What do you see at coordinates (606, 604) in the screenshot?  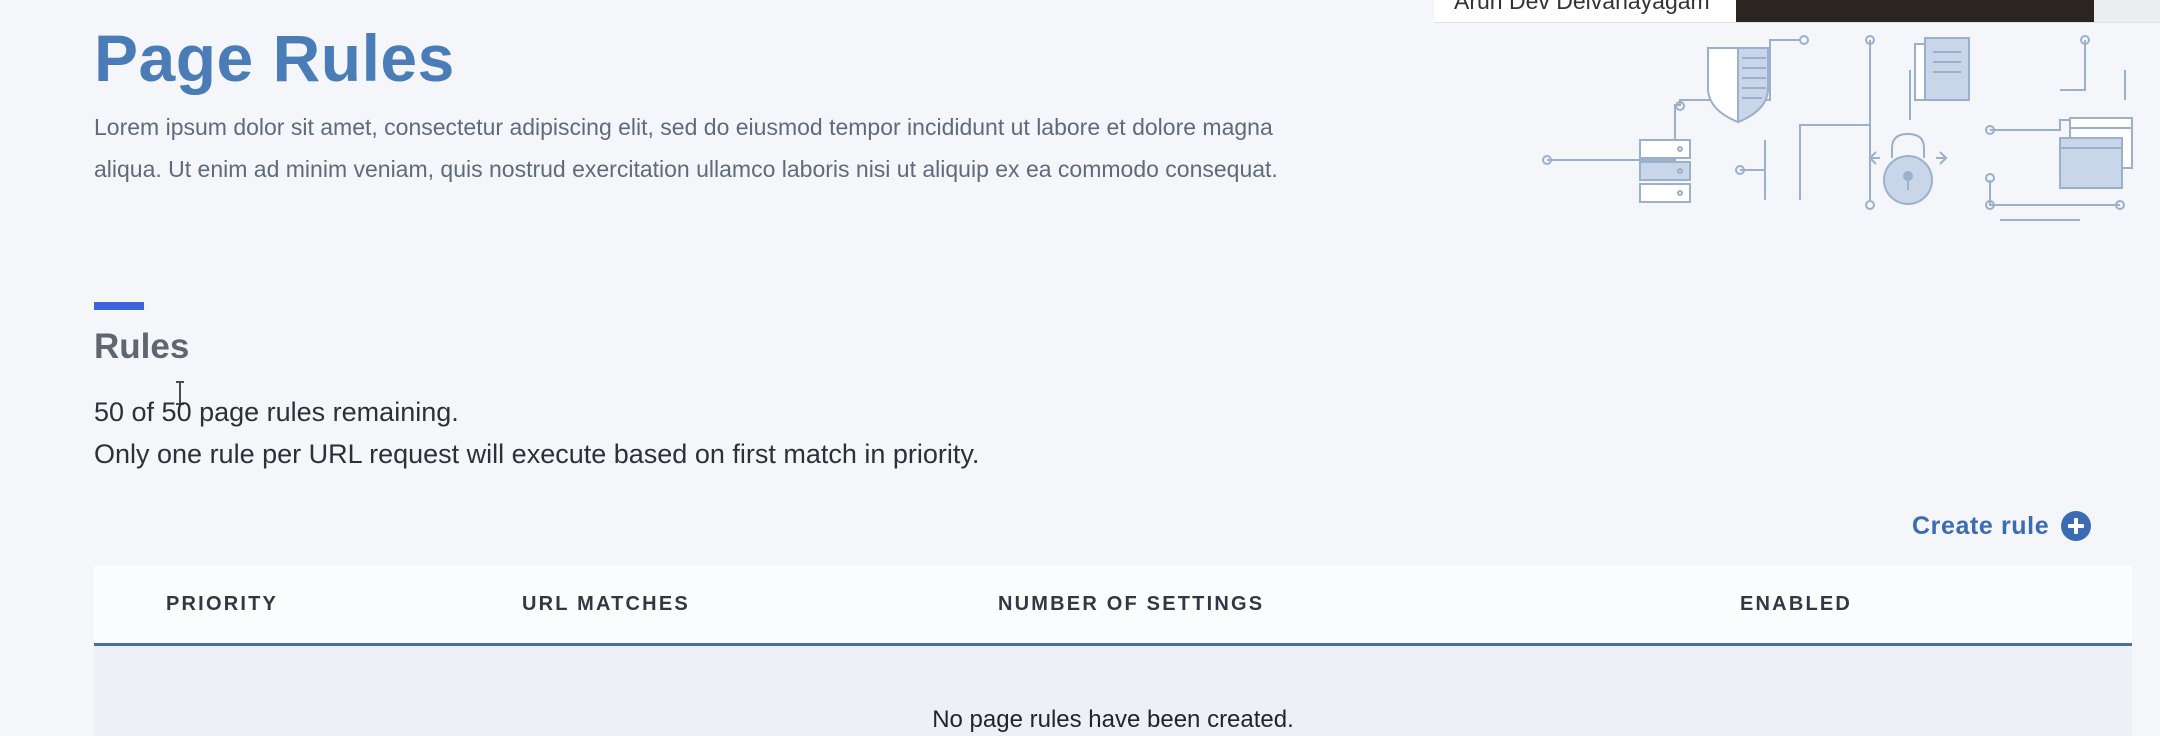 I see `column-header-url-matches: URL MATCHES` at bounding box center [606, 604].